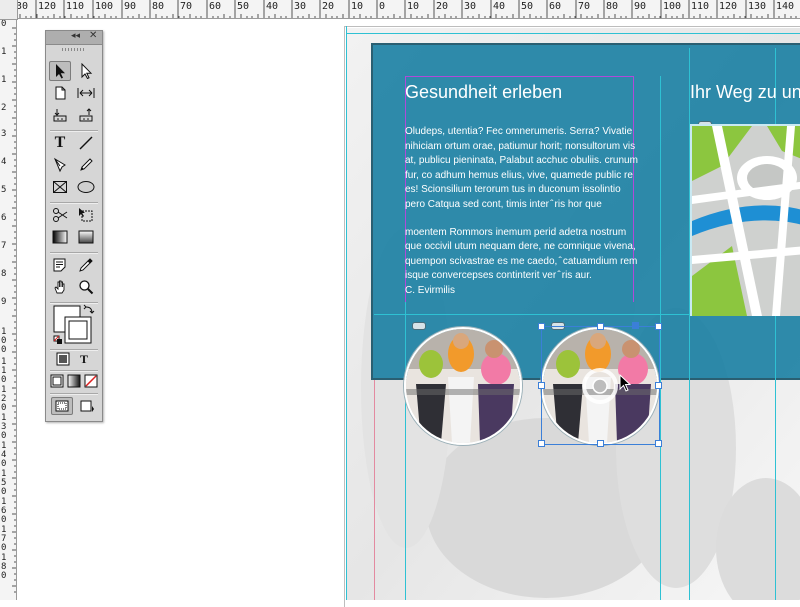  I want to click on eyedropper-tool-icon, so click(86, 265).